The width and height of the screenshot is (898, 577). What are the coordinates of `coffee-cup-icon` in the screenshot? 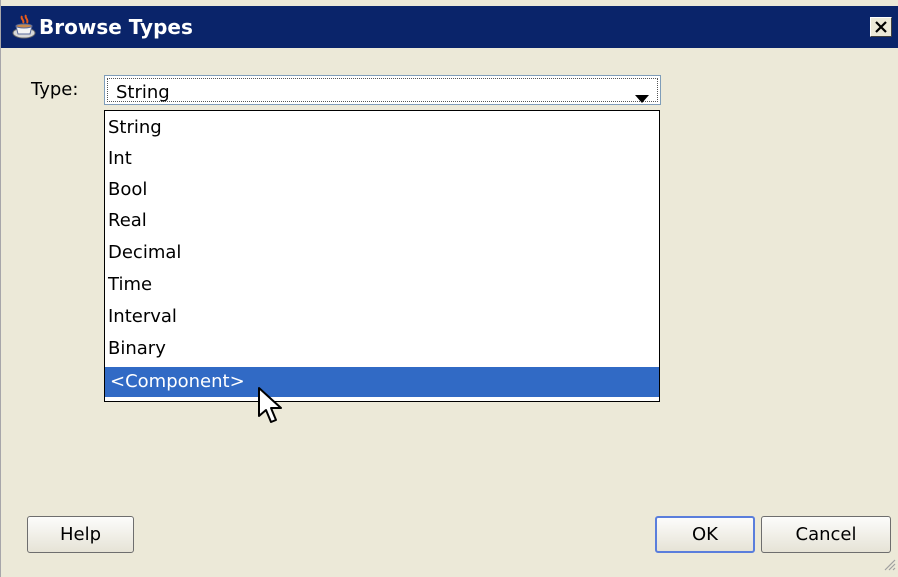 It's located at (24, 27).